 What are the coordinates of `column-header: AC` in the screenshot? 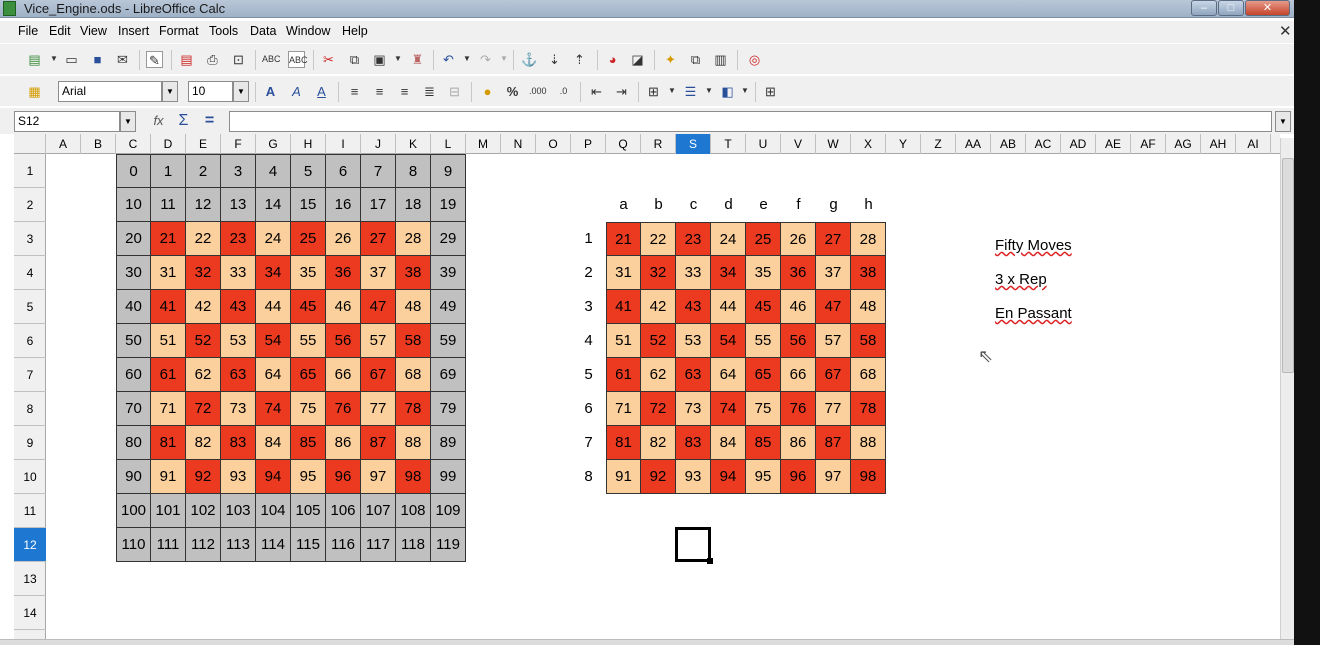 It's located at (1043, 144).